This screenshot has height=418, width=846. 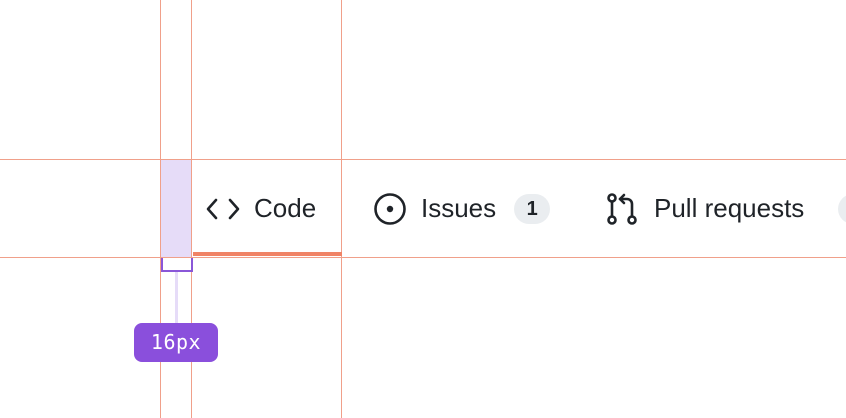 I want to click on guide-line-horizontal, so click(x=423, y=257).